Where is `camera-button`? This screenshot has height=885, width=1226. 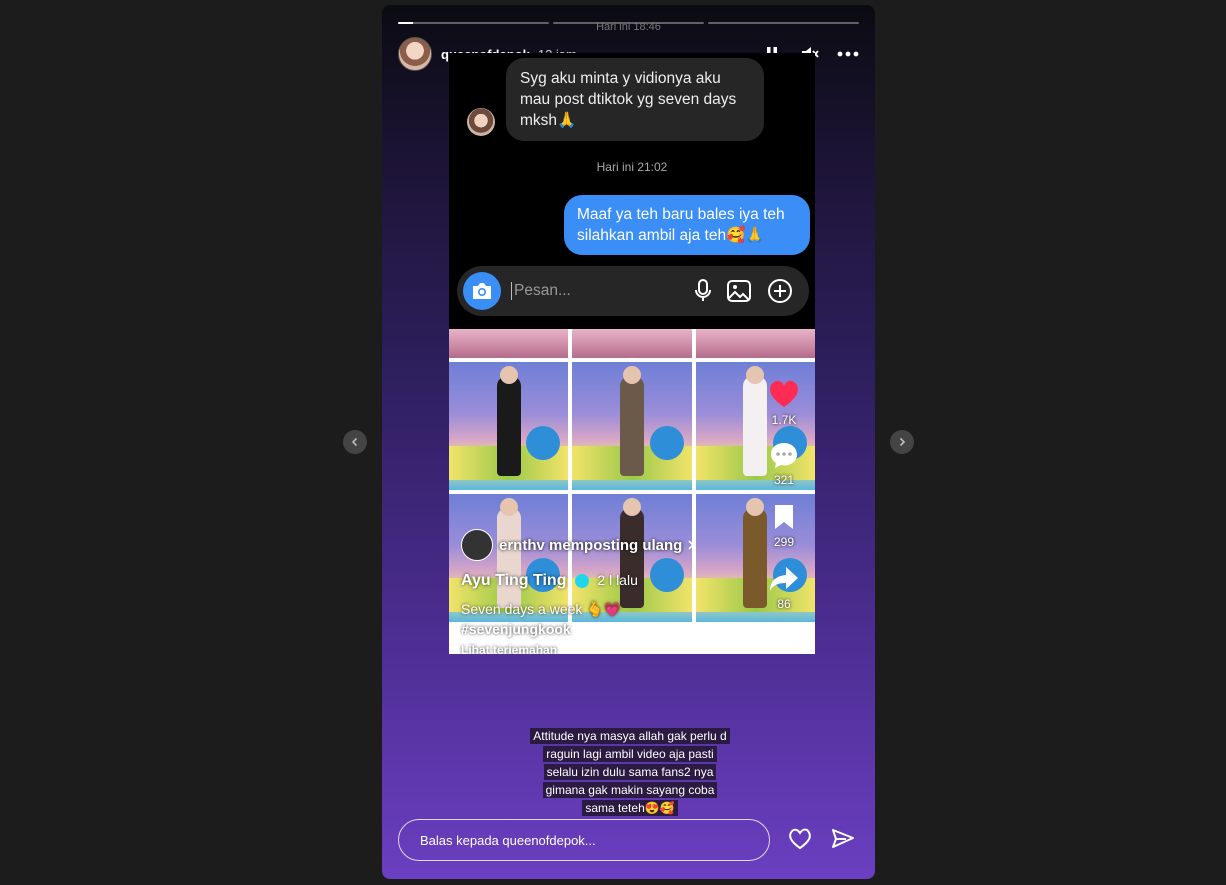
camera-button is located at coordinates (482, 291).